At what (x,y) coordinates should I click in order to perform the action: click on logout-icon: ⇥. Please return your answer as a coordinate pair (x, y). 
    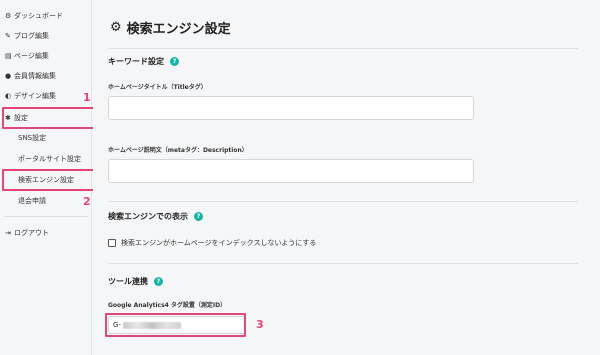
    Looking at the image, I should click on (8, 233).